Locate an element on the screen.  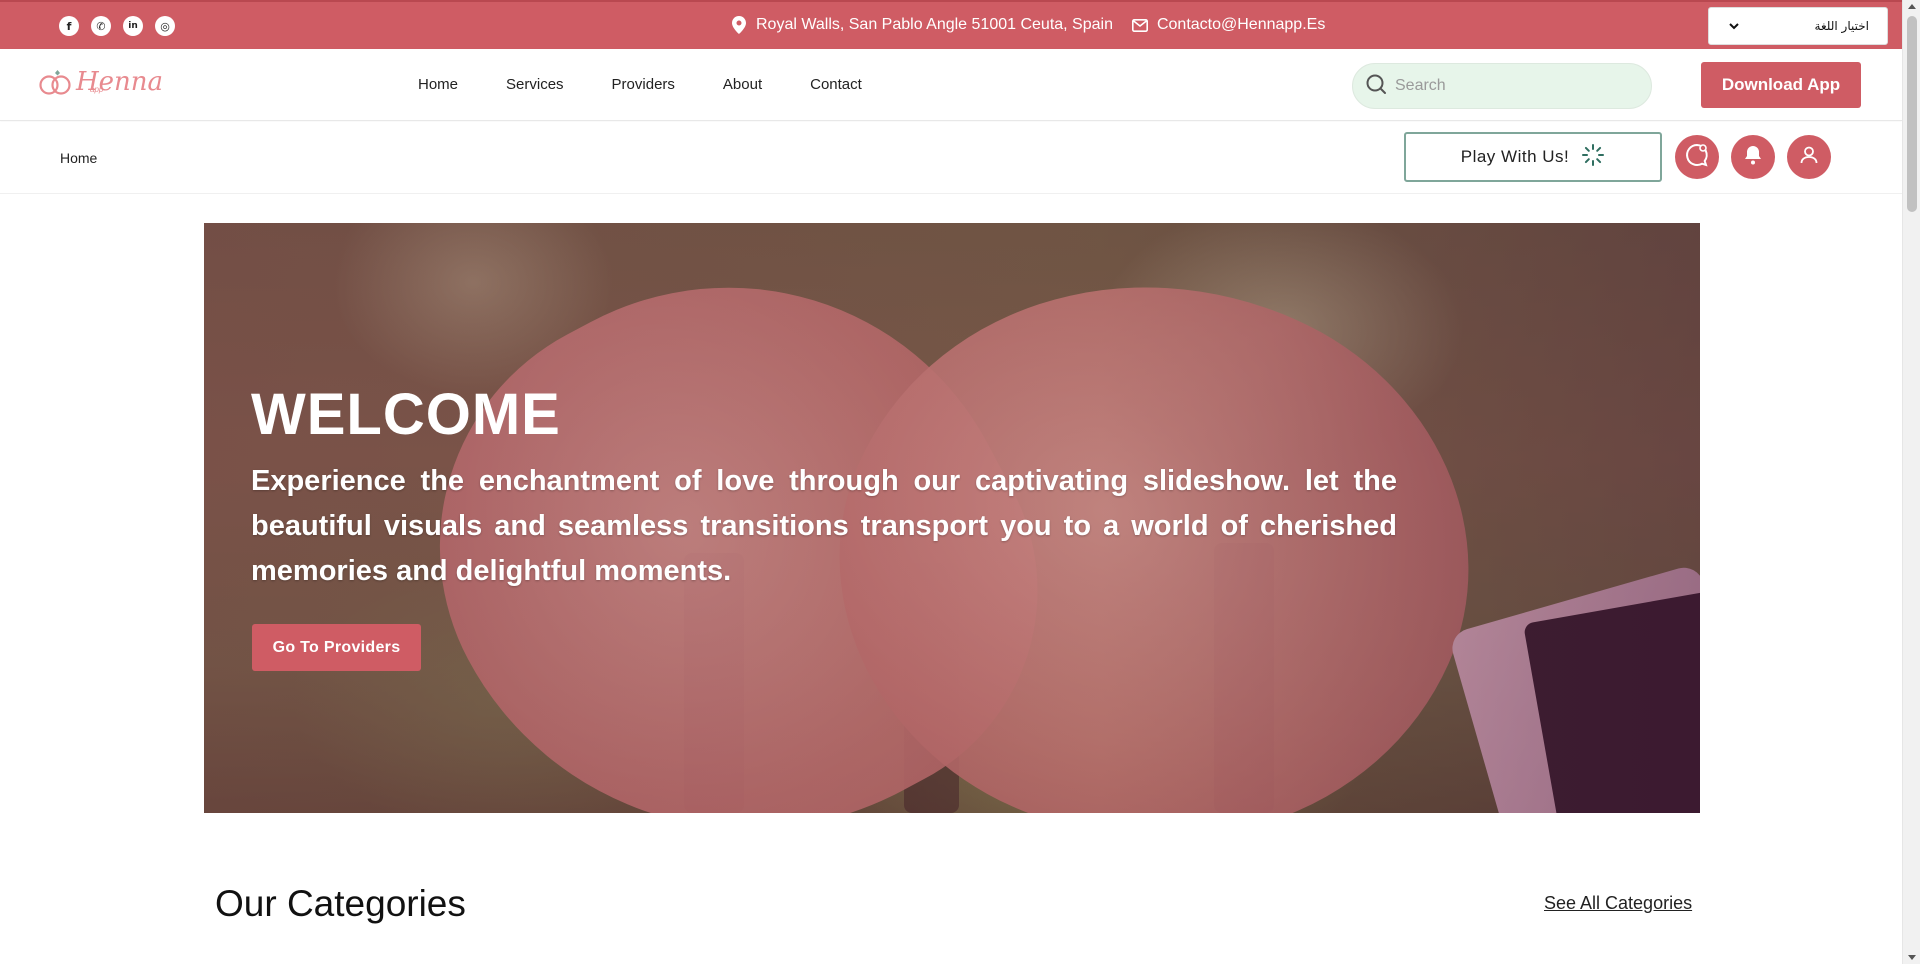
linkedin-icon: in is located at coordinates (133, 26).